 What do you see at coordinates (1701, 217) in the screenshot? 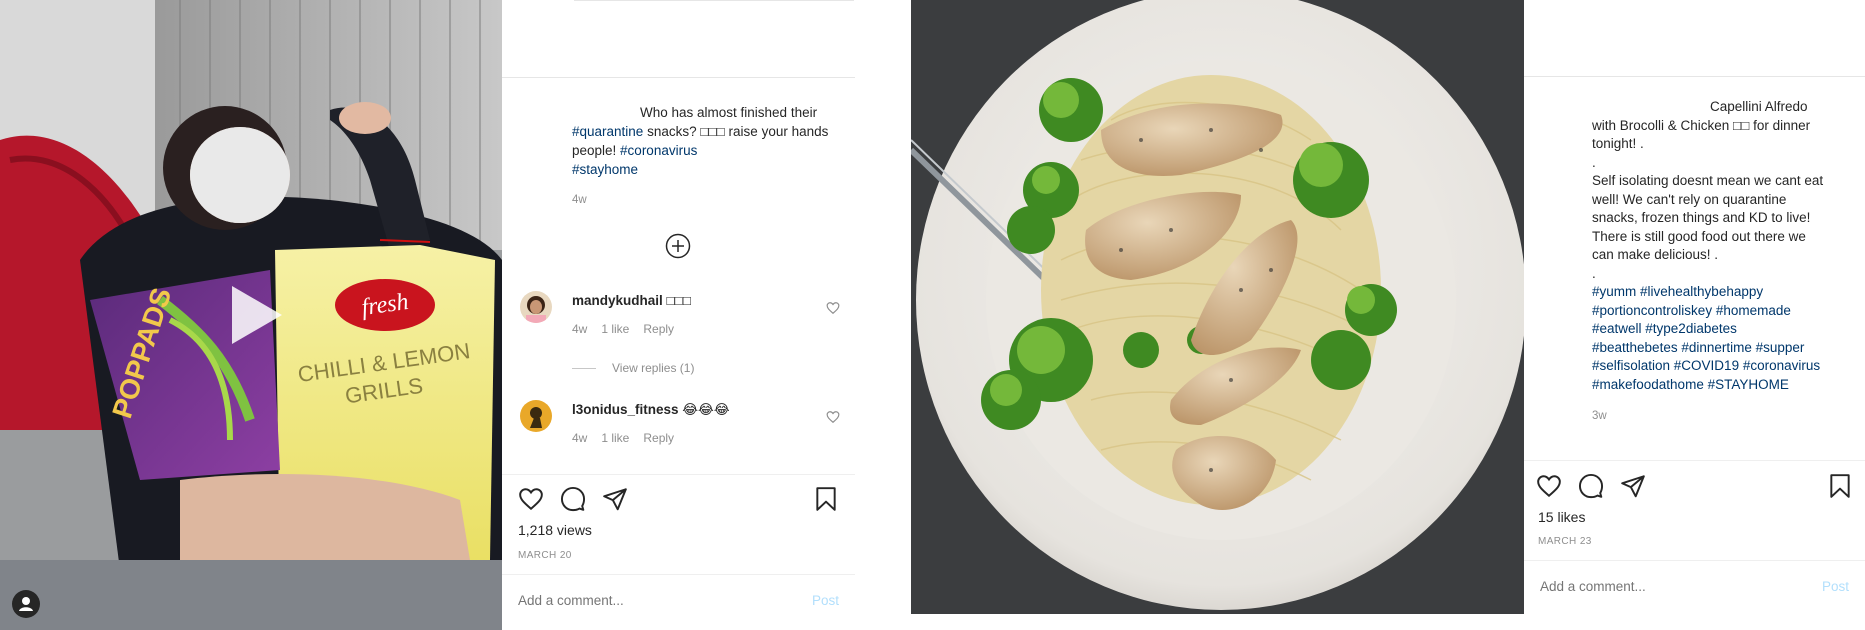
I see `caption-line: snacks, frozen things and KD to live!` at bounding box center [1701, 217].